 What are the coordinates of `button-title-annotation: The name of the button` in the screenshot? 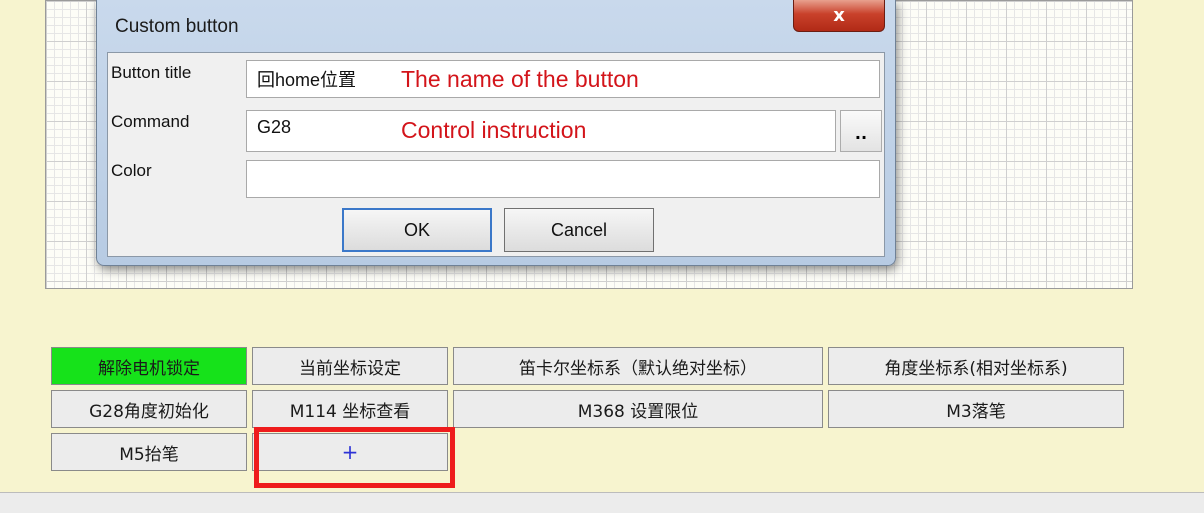 It's located at (520, 79).